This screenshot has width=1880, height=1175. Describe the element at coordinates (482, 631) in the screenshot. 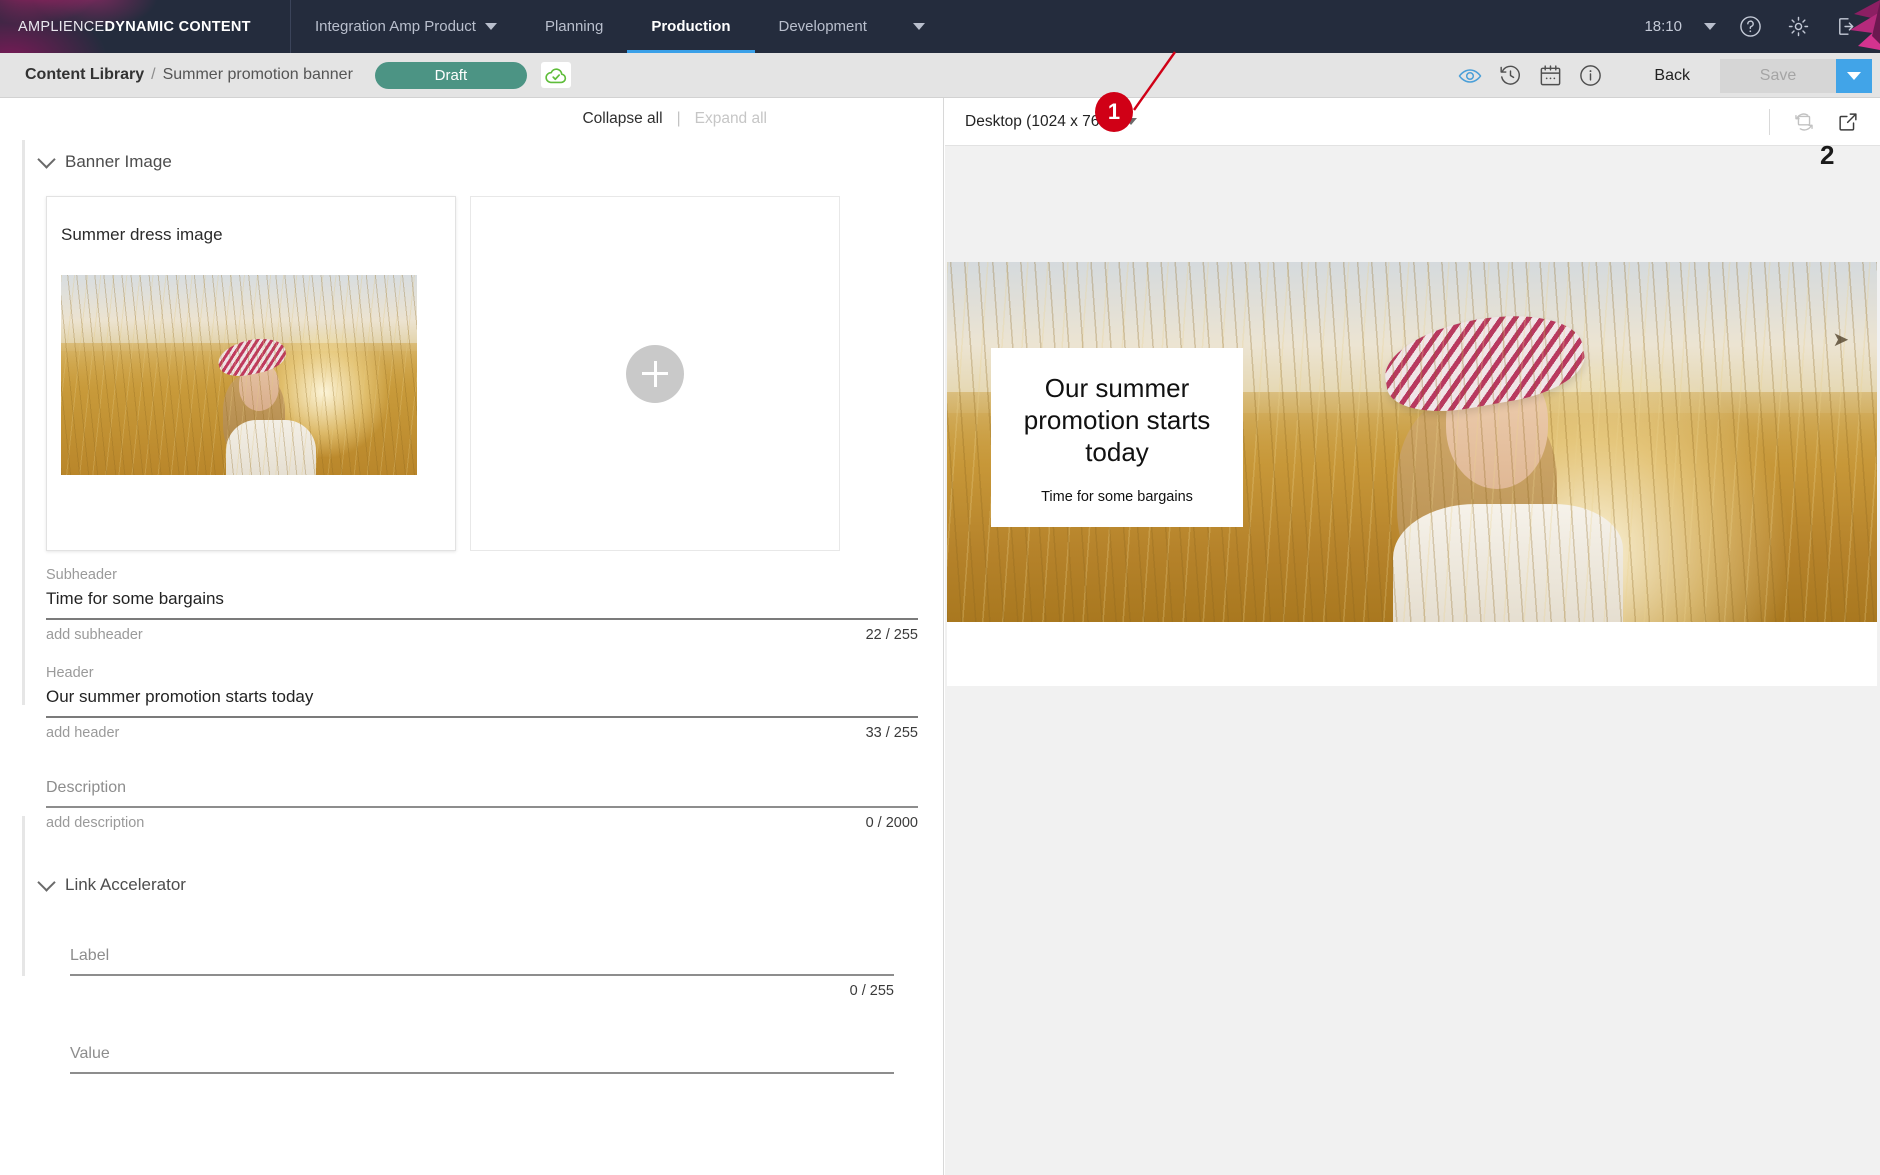

I see `field-footer: add subheader 22 / 255` at that location.